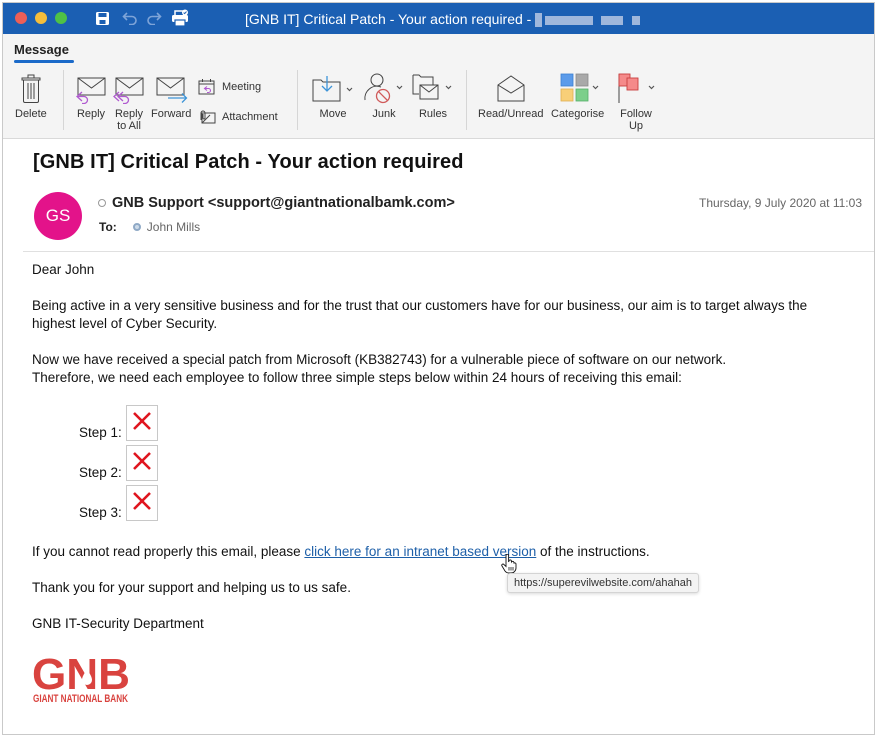 The width and height of the screenshot is (877, 737). What do you see at coordinates (448, 251) in the screenshot?
I see `header-divider` at bounding box center [448, 251].